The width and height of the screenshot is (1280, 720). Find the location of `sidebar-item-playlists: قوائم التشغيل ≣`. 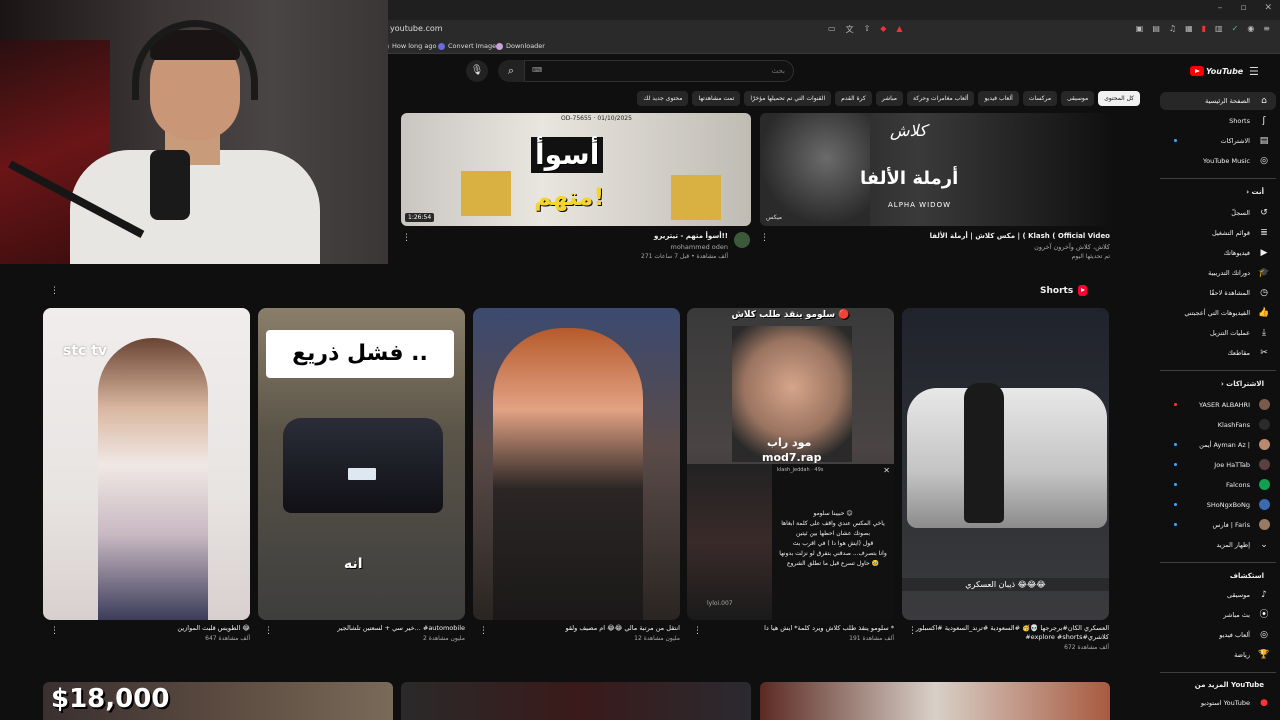

sidebar-item-playlists: قوائم التشغيل ≣ is located at coordinates (1218, 233).